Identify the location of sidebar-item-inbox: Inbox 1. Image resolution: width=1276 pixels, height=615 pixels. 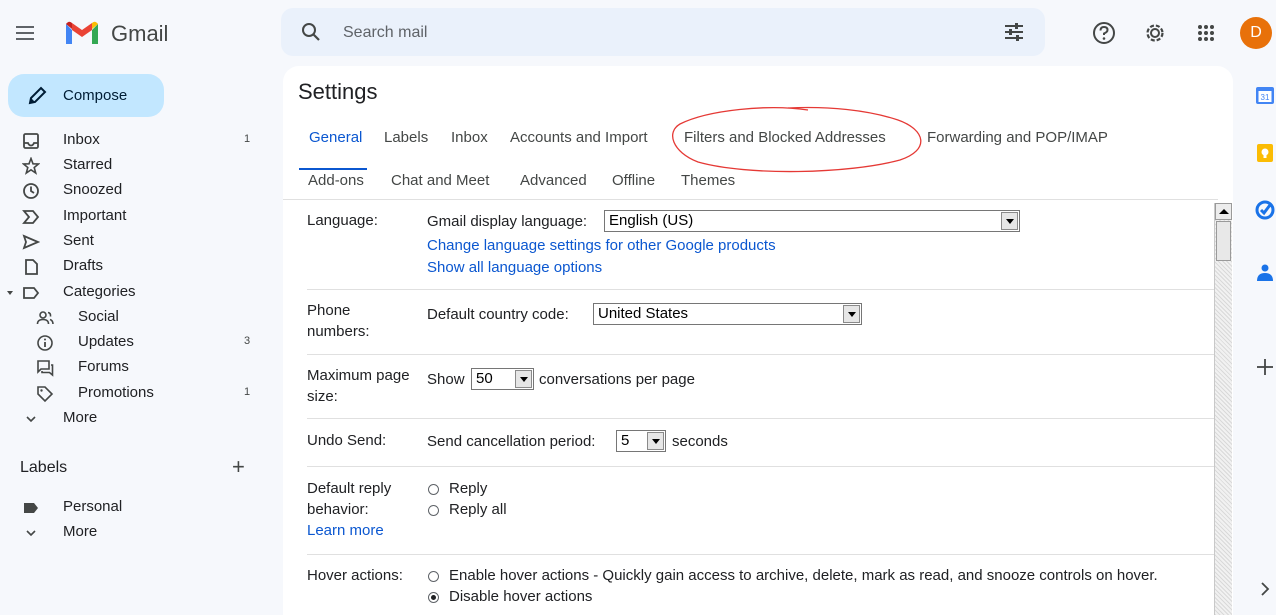
(135, 140).